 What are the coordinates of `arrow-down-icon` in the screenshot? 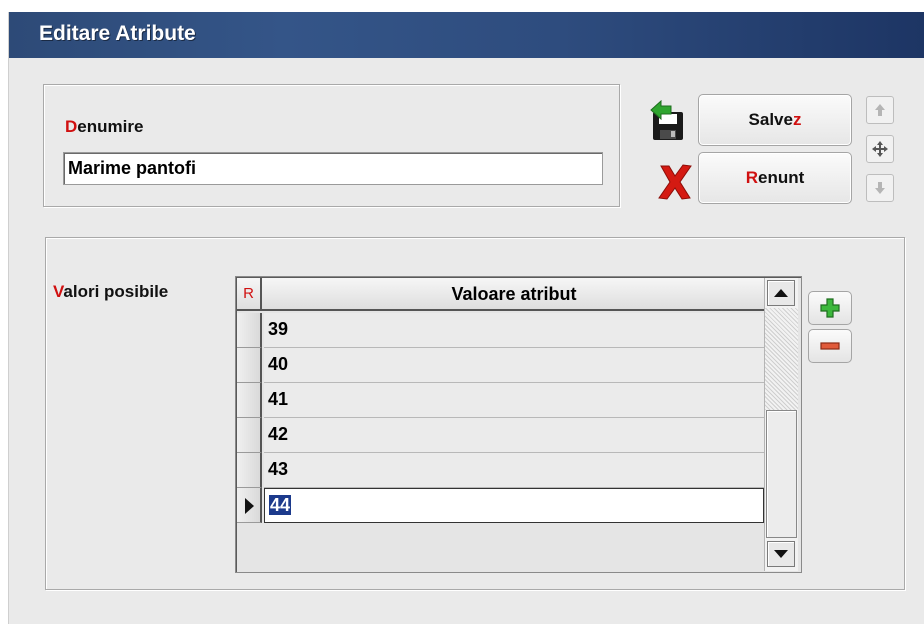 It's located at (880, 188).